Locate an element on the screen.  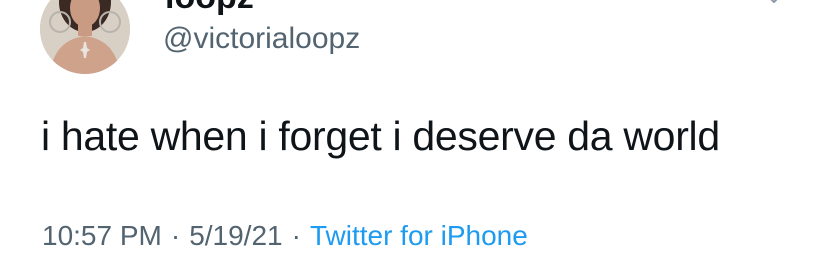
tweet-text: i hate when i forget i deserve da world is located at coordinates (380, 136).